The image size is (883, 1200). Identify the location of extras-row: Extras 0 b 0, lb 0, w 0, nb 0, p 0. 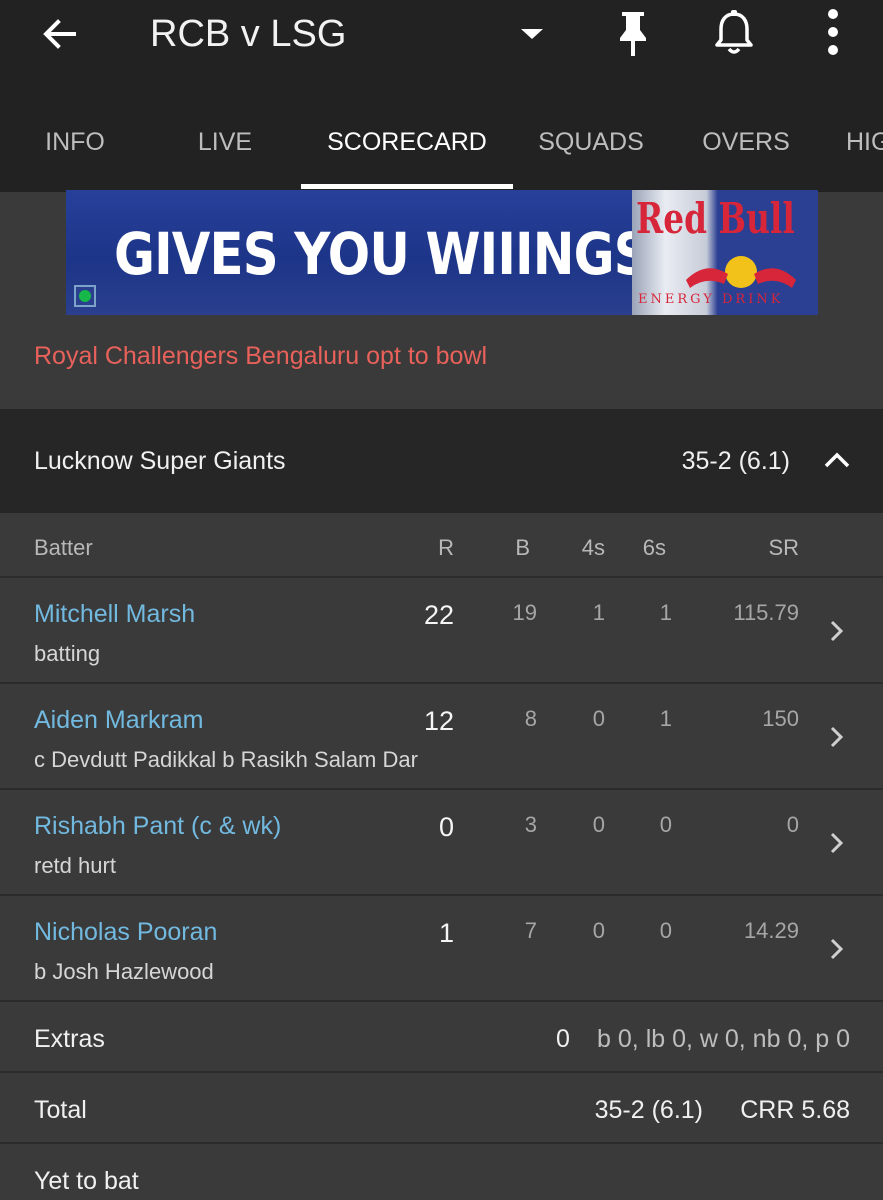
(441, 1038).